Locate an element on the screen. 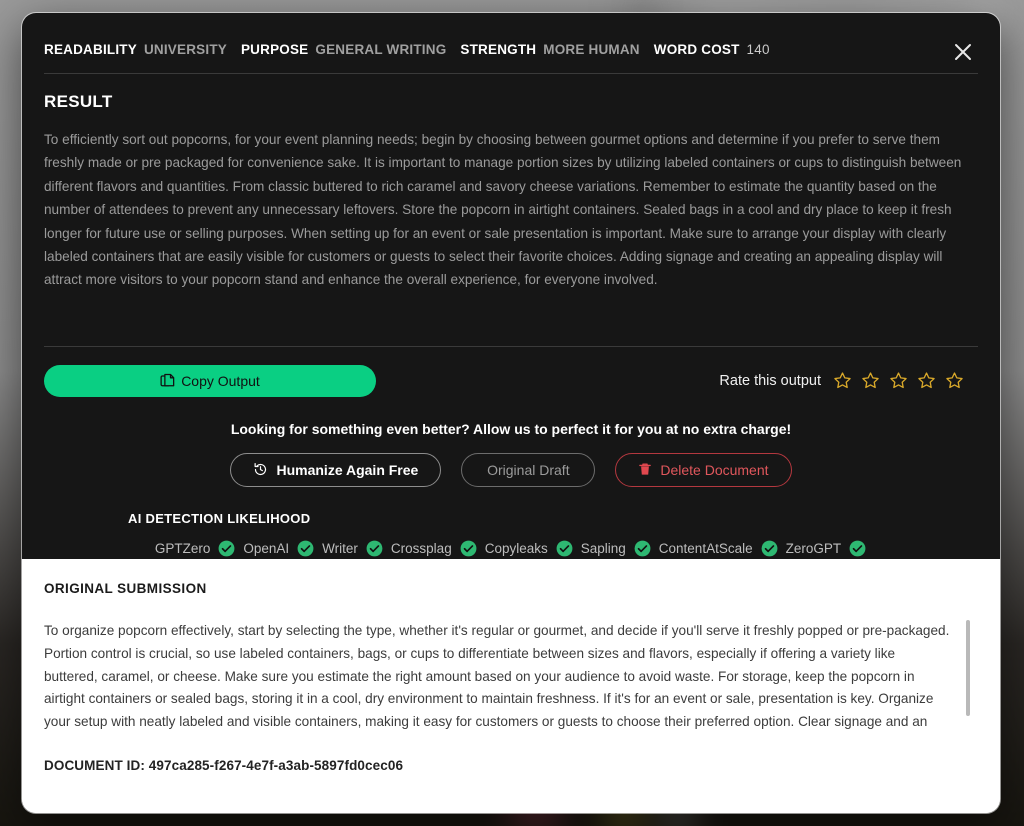 The width and height of the screenshot is (1024, 826). meta-key-strength: STRENGTH is located at coordinates (498, 49).